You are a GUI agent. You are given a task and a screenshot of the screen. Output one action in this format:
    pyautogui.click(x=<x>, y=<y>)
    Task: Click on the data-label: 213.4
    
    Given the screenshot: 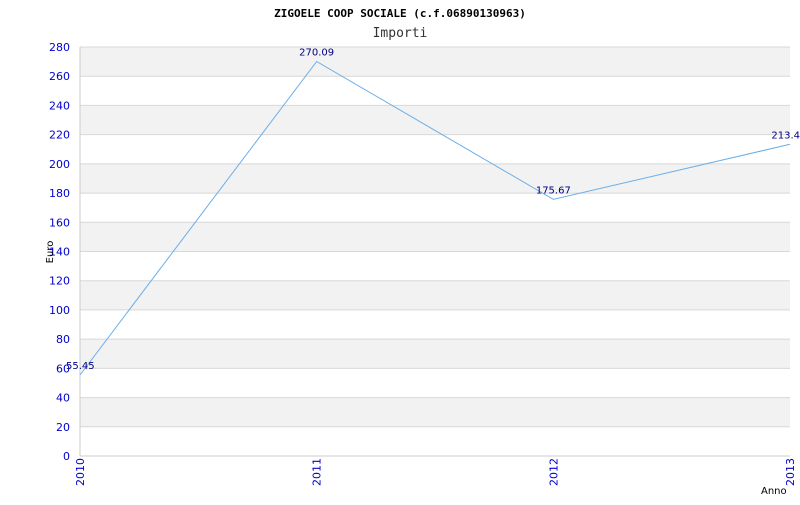 What is the action you would take?
    pyautogui.click(x=785, y=135)
    